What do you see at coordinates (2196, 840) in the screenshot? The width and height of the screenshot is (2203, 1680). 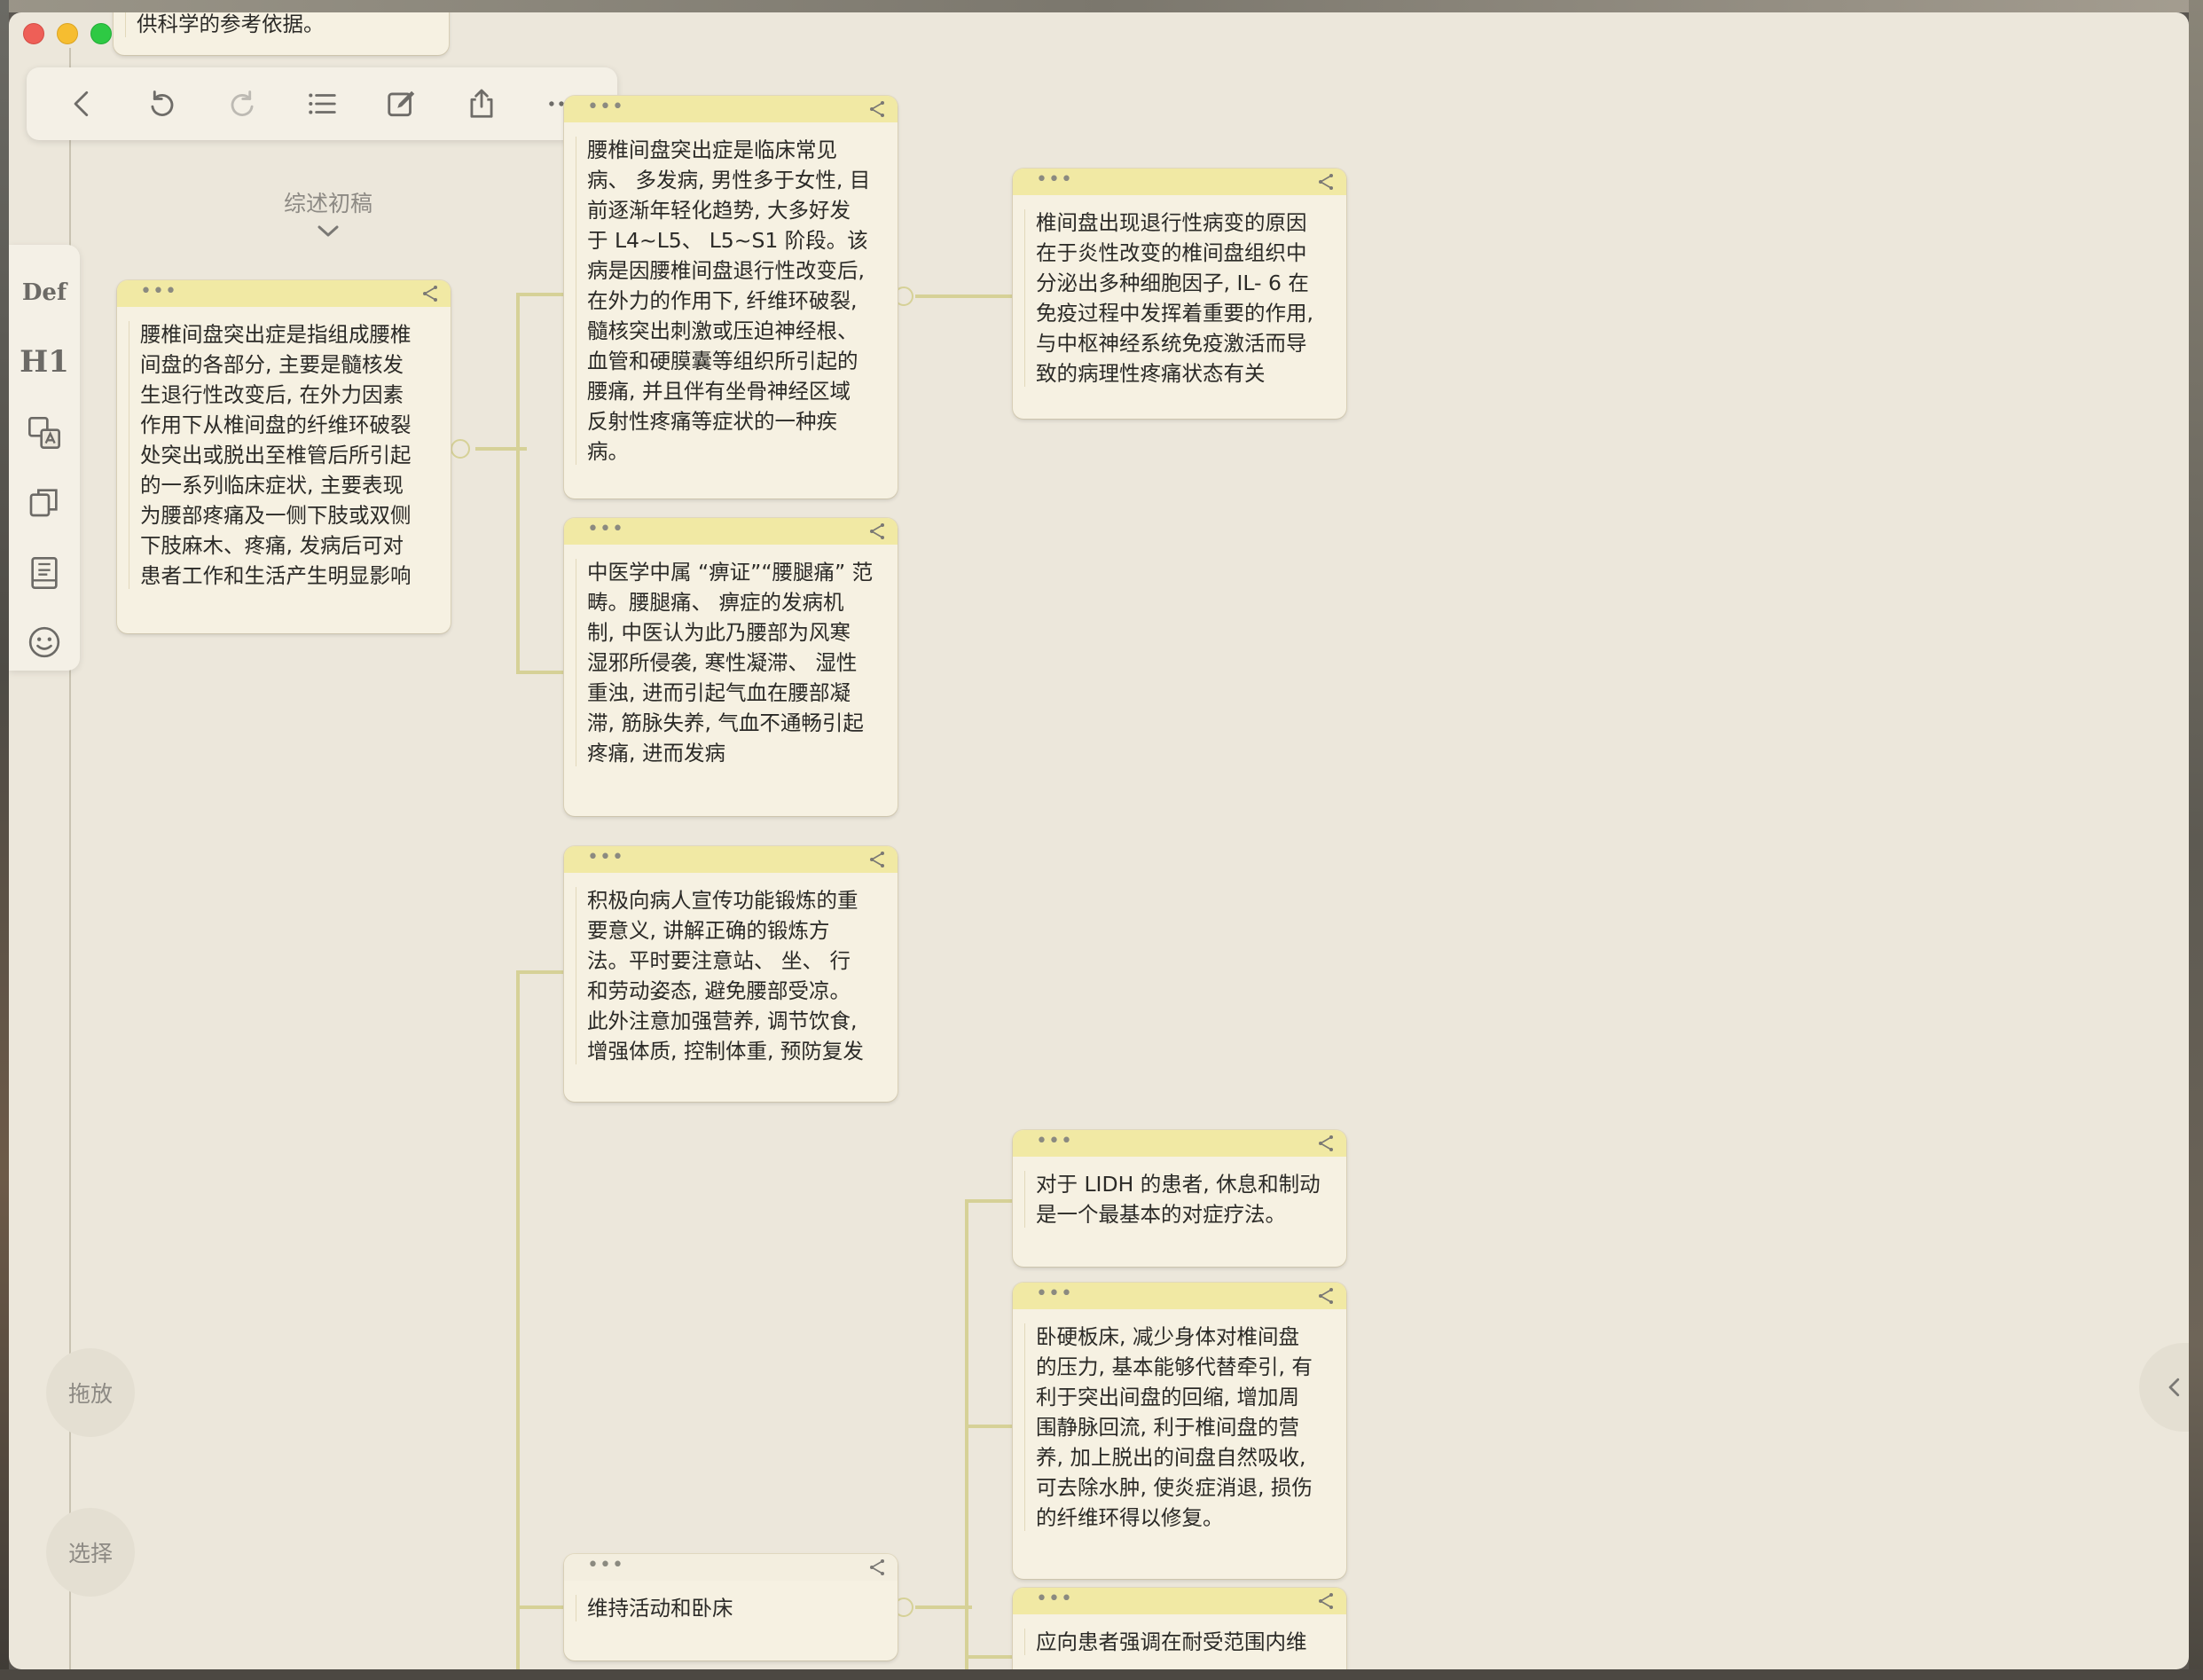 I see `desktop-background-right` at bounding box center [2196, 840].